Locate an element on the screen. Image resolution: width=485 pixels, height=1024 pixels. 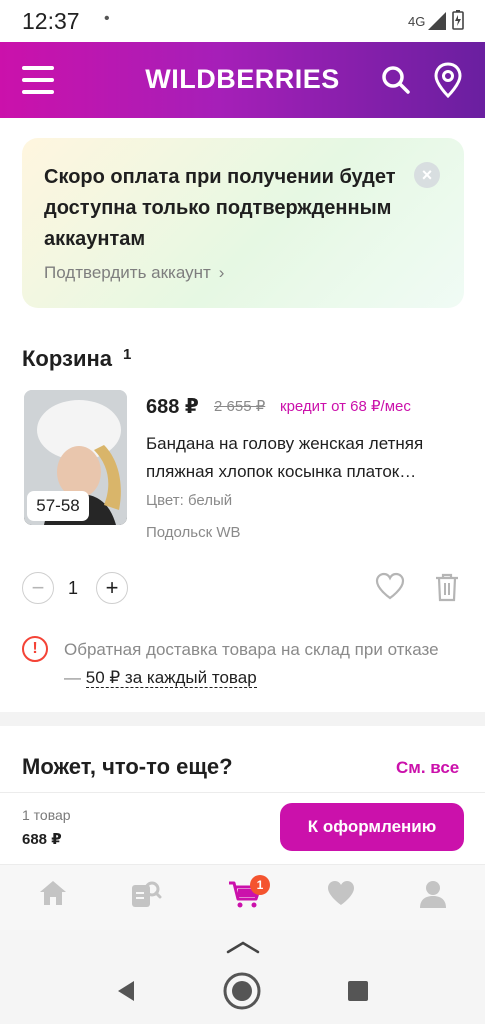
cart-title: Корзина is located at coordinates (67, 358).